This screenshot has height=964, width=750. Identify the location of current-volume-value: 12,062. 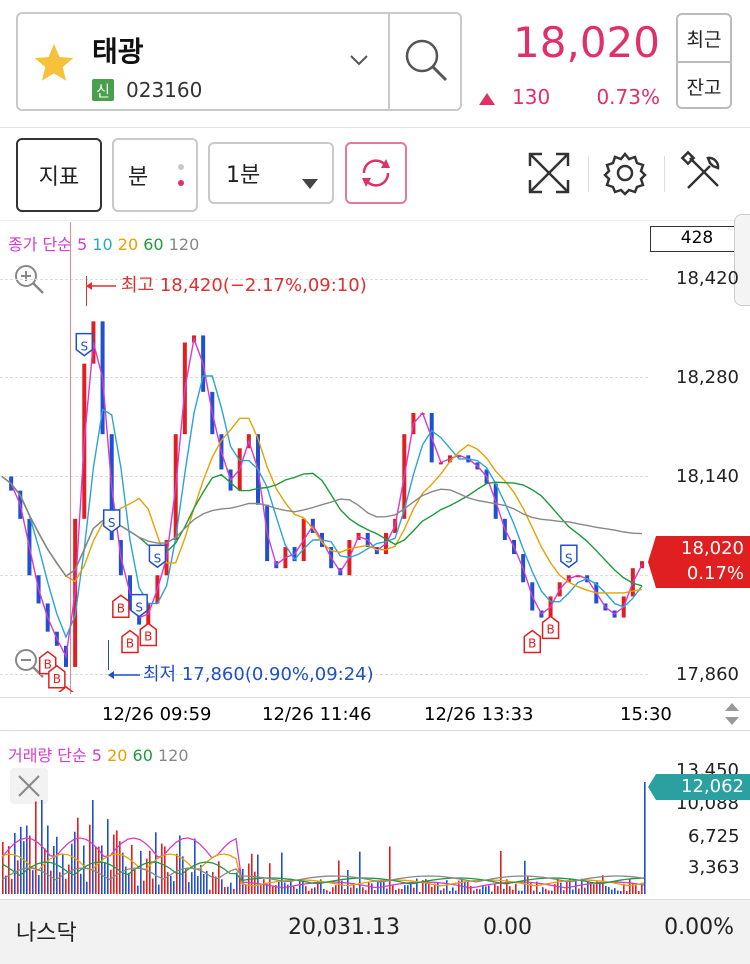
(712, 786).